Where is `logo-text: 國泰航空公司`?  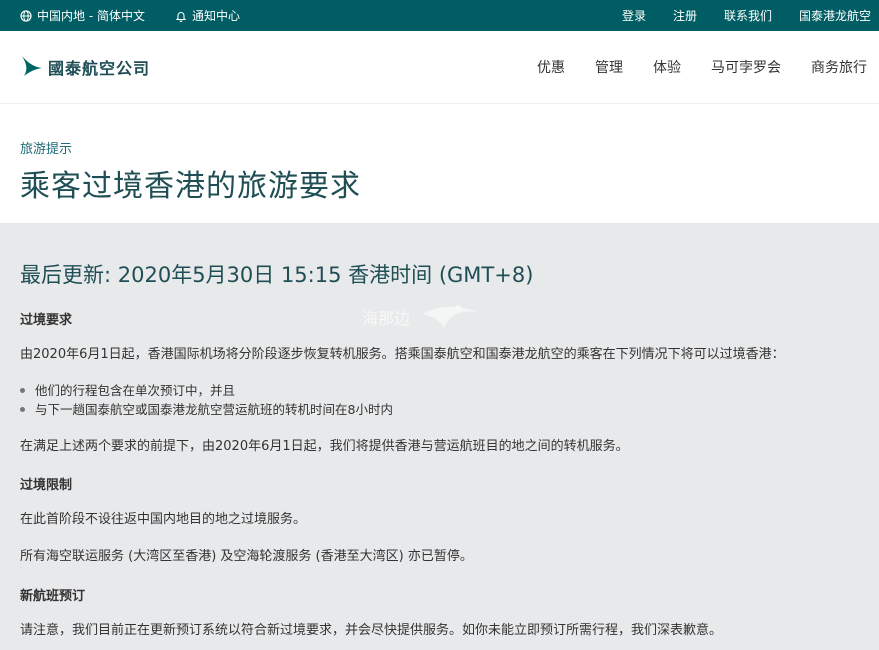 logo-text: 國泰航空公司 is located at coordinates (99, 68).